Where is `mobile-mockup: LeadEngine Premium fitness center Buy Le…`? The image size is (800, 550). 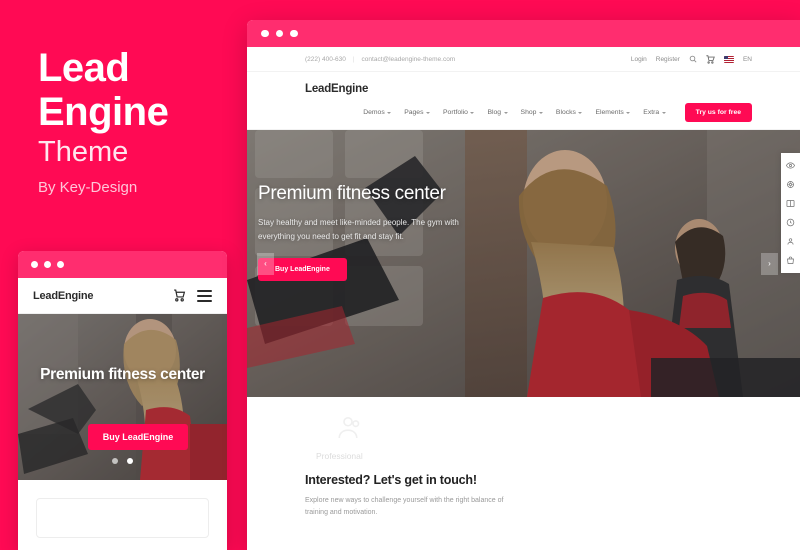
mobile-mockup: LeadEngine Premium fitness center Buy Le… is located at coordinates (122, 400).